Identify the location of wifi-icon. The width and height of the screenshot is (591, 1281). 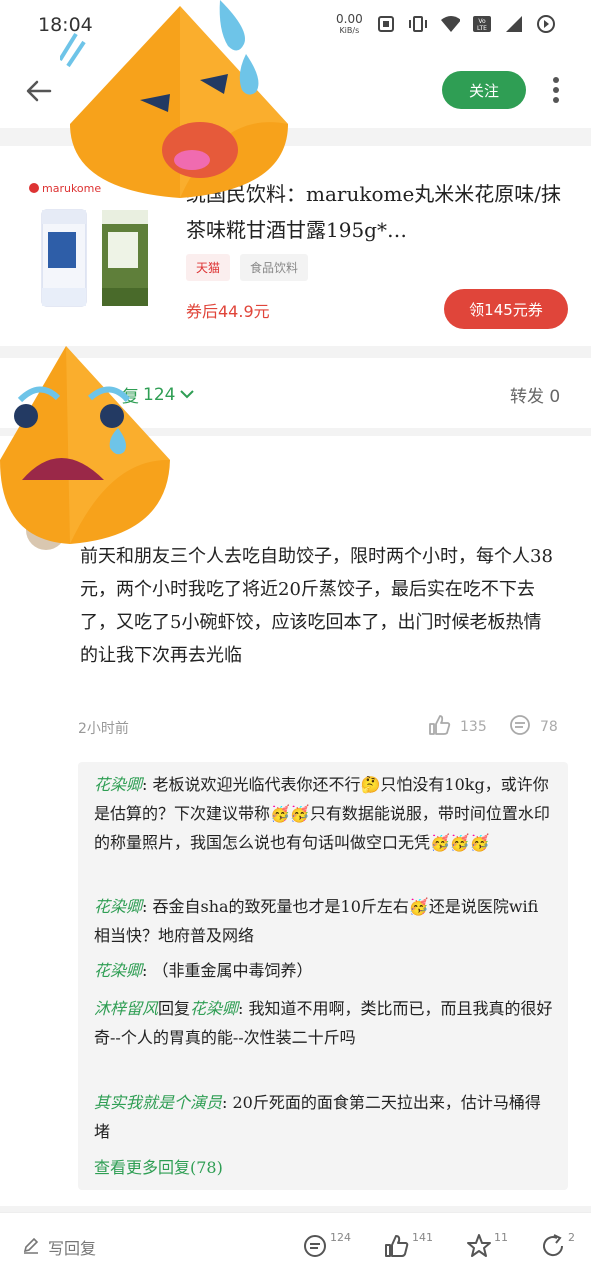
(450, 24).